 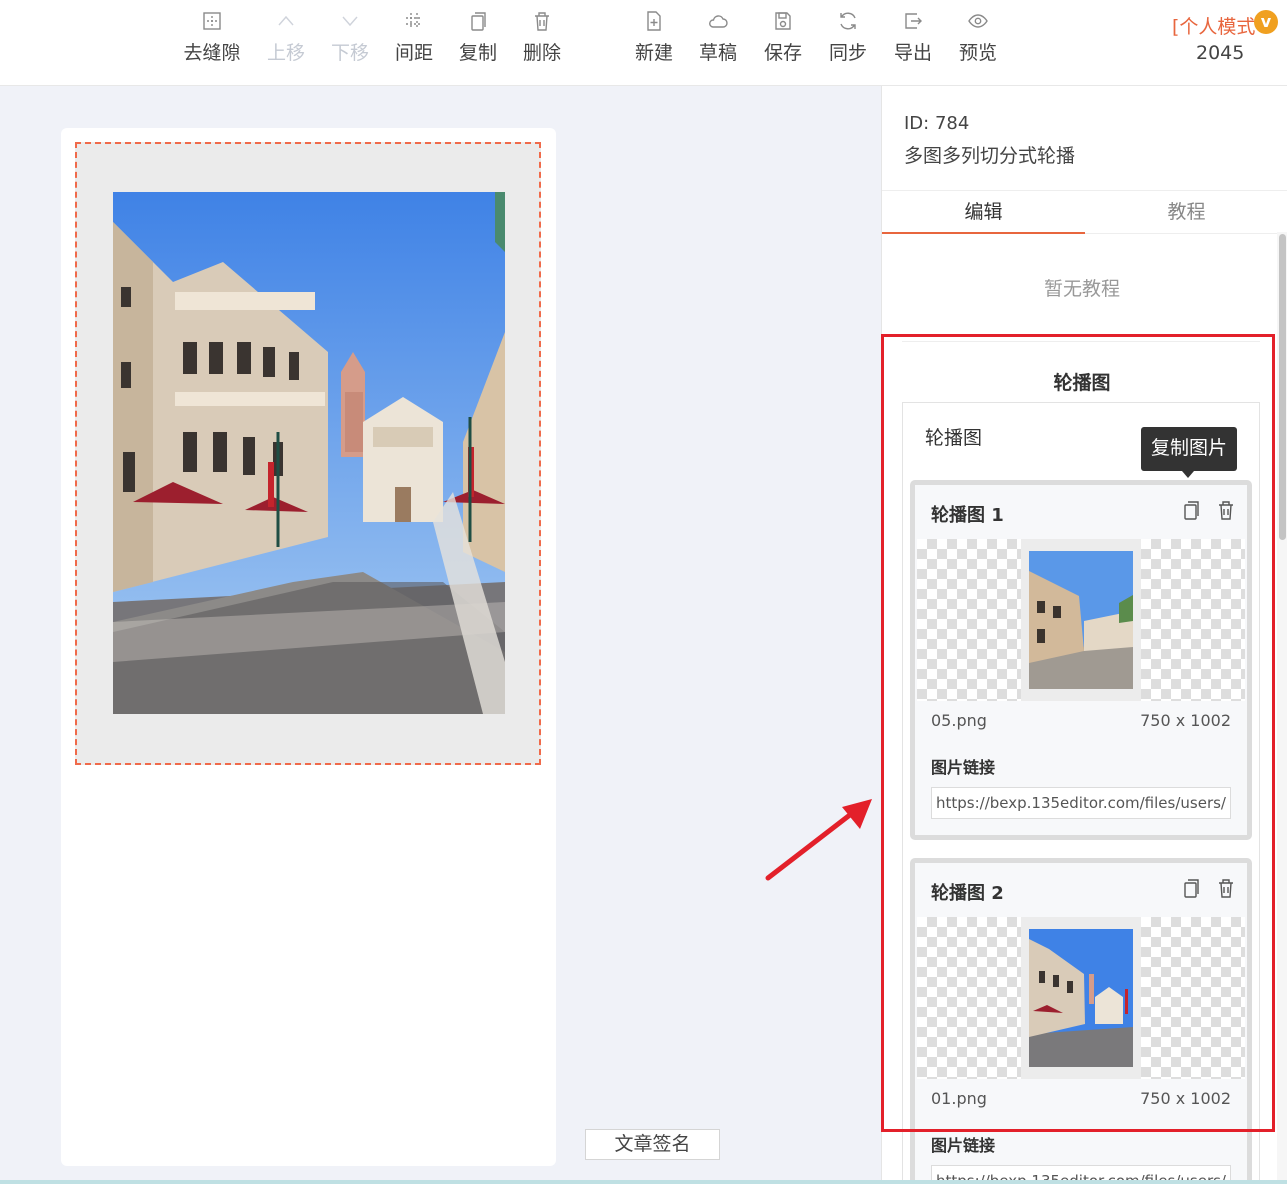 What do you see at coordinates (414, 41) in the screenshot?
I see `spacing-button: 间距` at bounding box center [414, 41].